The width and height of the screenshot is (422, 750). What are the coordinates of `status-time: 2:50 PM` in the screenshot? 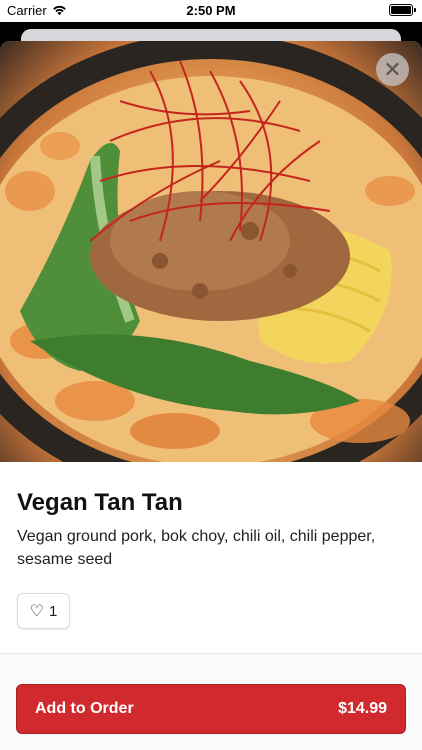 It's located at (211, 10).